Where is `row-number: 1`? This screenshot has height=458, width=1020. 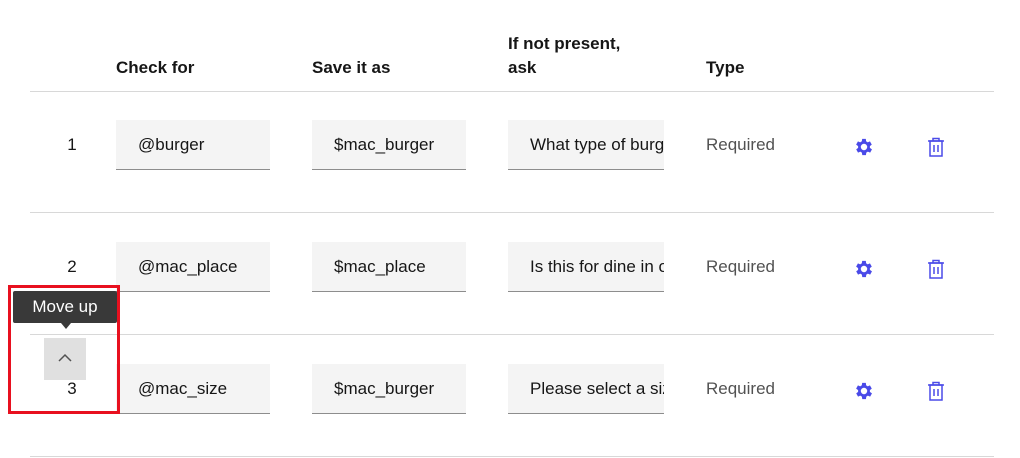
row-number: 1 is located at coordinates (72, 144).